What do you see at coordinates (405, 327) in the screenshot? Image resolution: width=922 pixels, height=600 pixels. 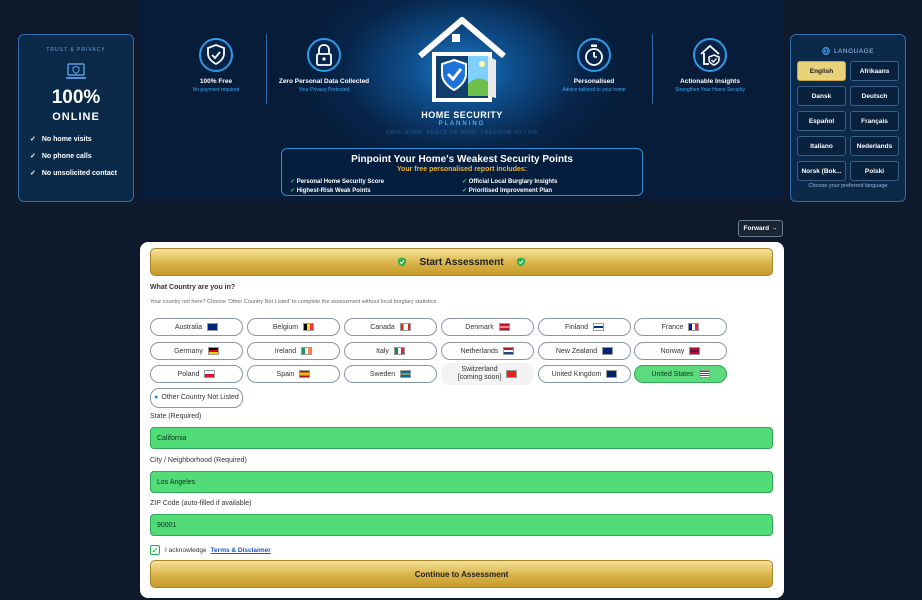 I see `flag-ca-icon` at bounding box center [405, 327].